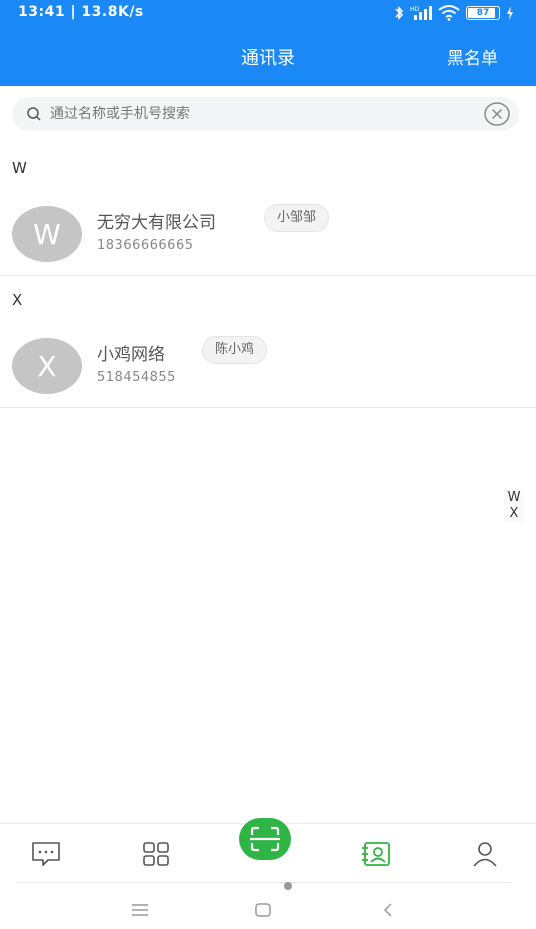 This screenshot has height=929, width=536. What do you see at coordinates (131, 355) in the screenshot?
I see `contact-name: 小鸡网络` at bounding box center [131, 355].